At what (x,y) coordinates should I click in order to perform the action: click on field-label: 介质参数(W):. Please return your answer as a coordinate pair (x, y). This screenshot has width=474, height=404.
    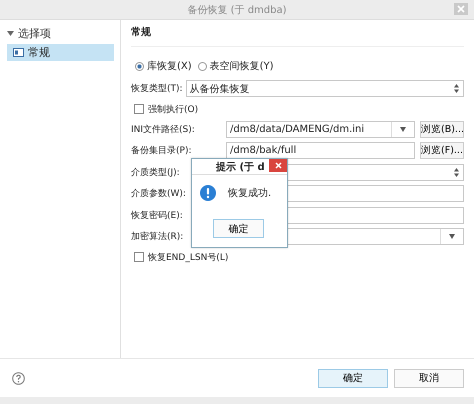
    Looking at the image, I should click on (158, 194).